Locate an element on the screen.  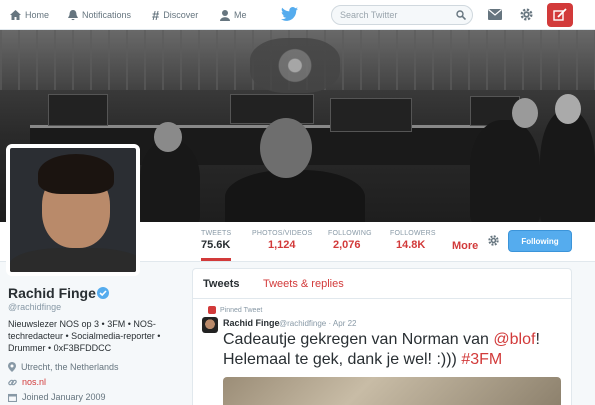
profile-settings-gear-icon is located at coordinates (493, 240).